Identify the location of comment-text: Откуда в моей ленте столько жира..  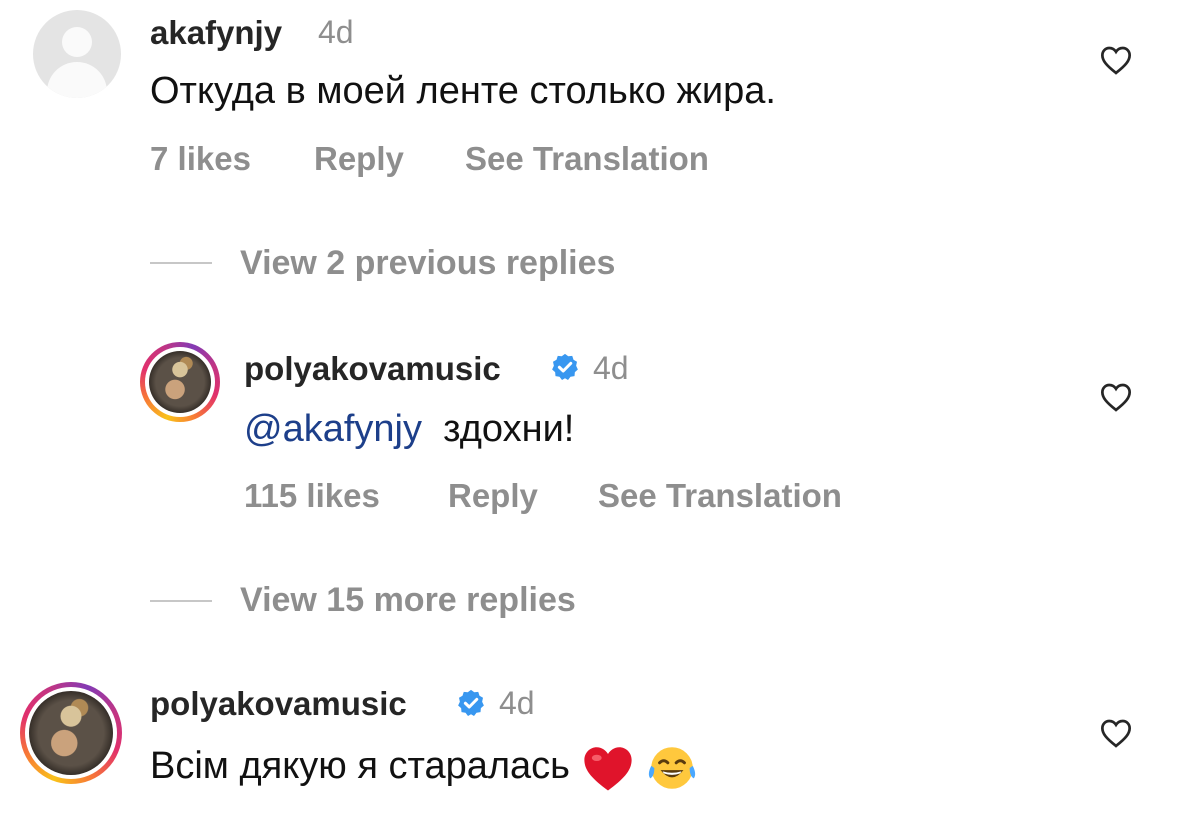
(463, 91).